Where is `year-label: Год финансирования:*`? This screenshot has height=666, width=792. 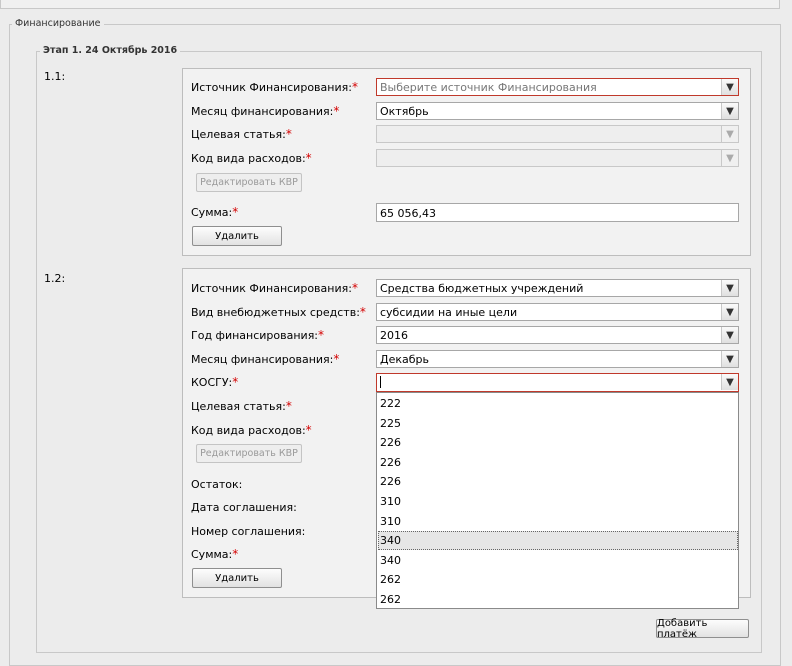
year-label: Год финансирования:* is located at coordinates (258, 335).